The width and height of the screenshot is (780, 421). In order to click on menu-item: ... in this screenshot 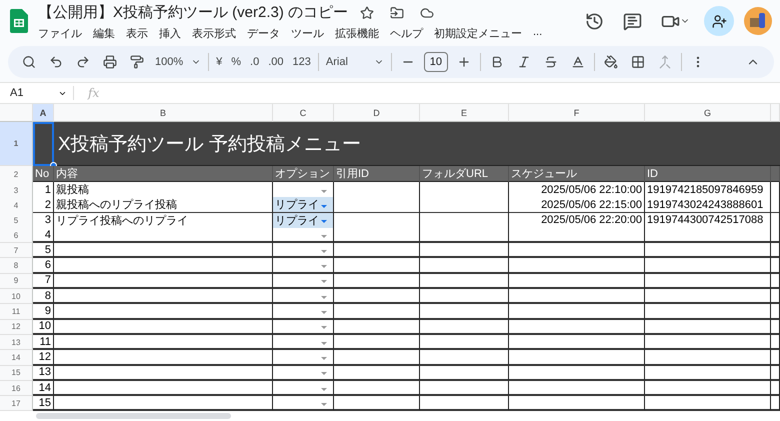, I will do `click(537, 33)`.